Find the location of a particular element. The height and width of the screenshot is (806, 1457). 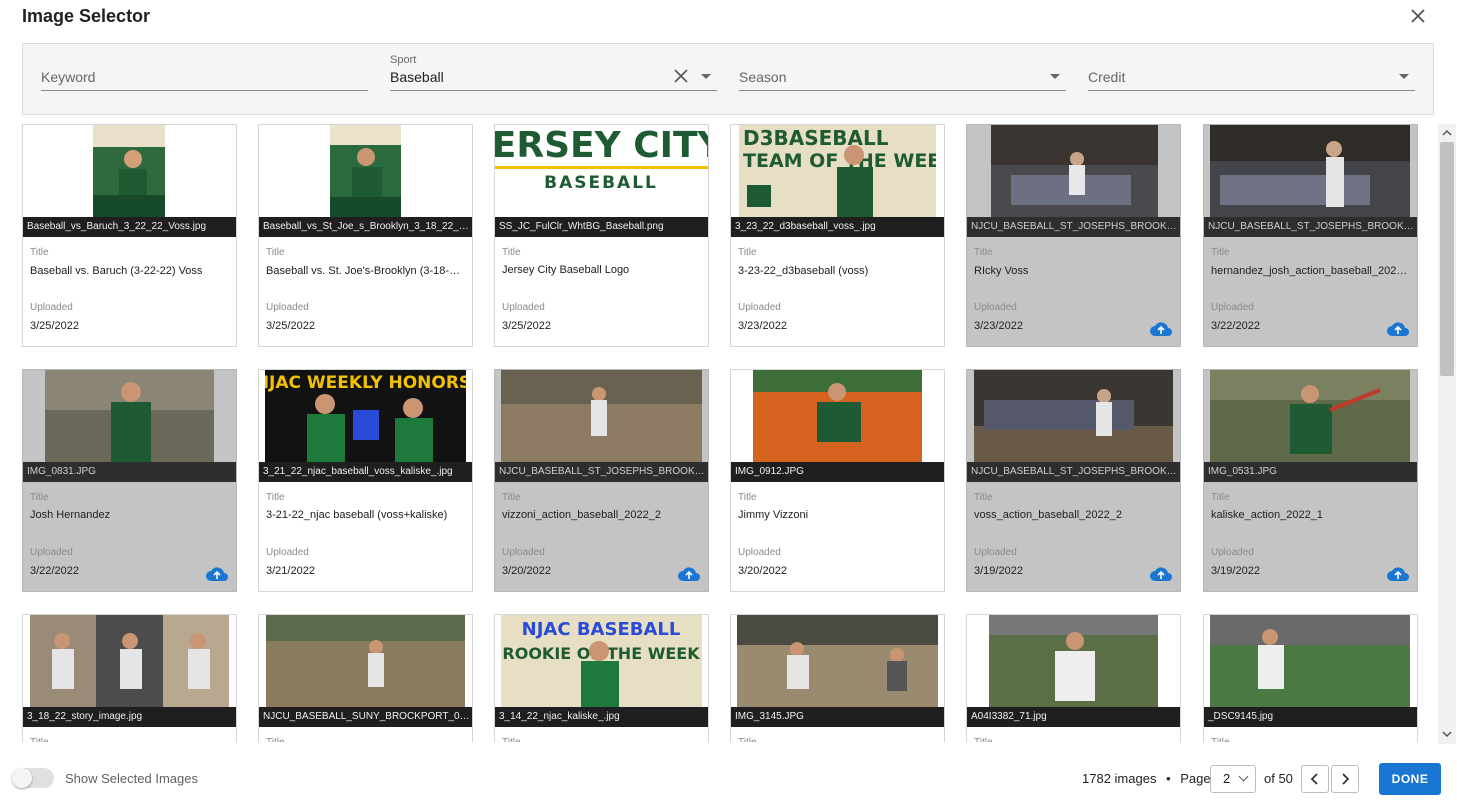

thumbnail-image: NJAC WEEKLY HONORS is located at coordinates (365, 416).